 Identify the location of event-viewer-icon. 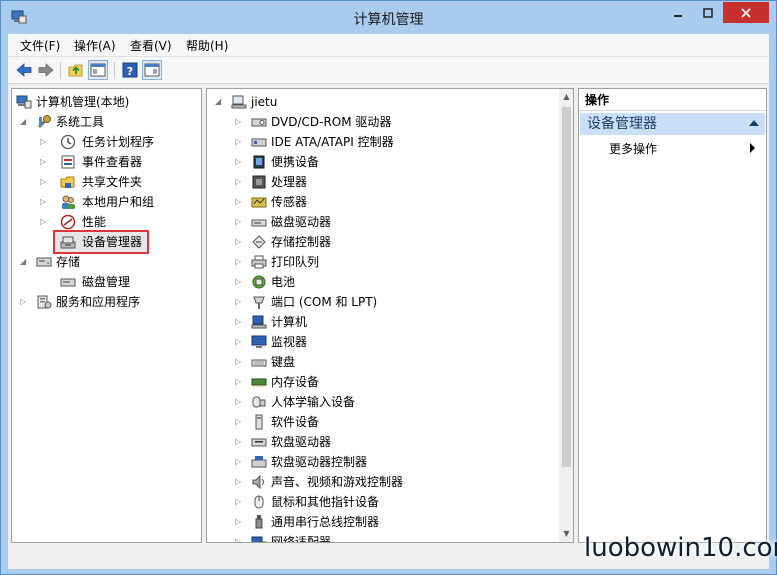
(68, 162).